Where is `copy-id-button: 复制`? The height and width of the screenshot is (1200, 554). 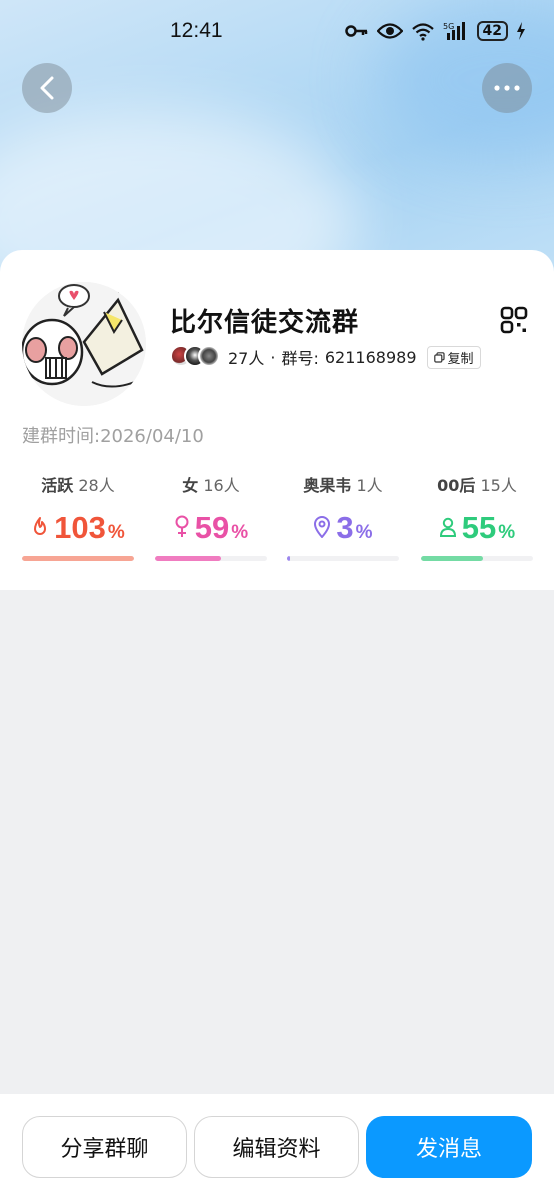 copy-id-button: 复制 is located at coordinates (453, 357).